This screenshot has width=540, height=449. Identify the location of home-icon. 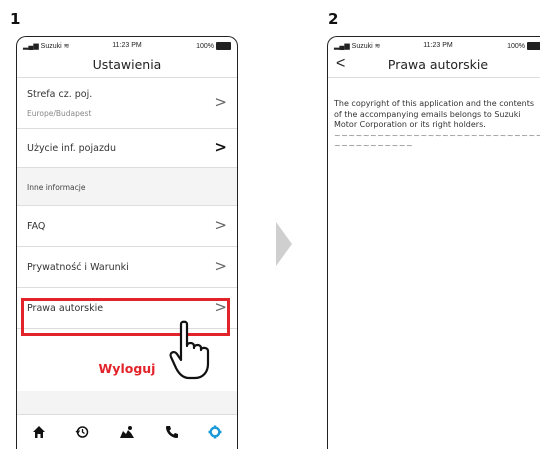
(39, 432).